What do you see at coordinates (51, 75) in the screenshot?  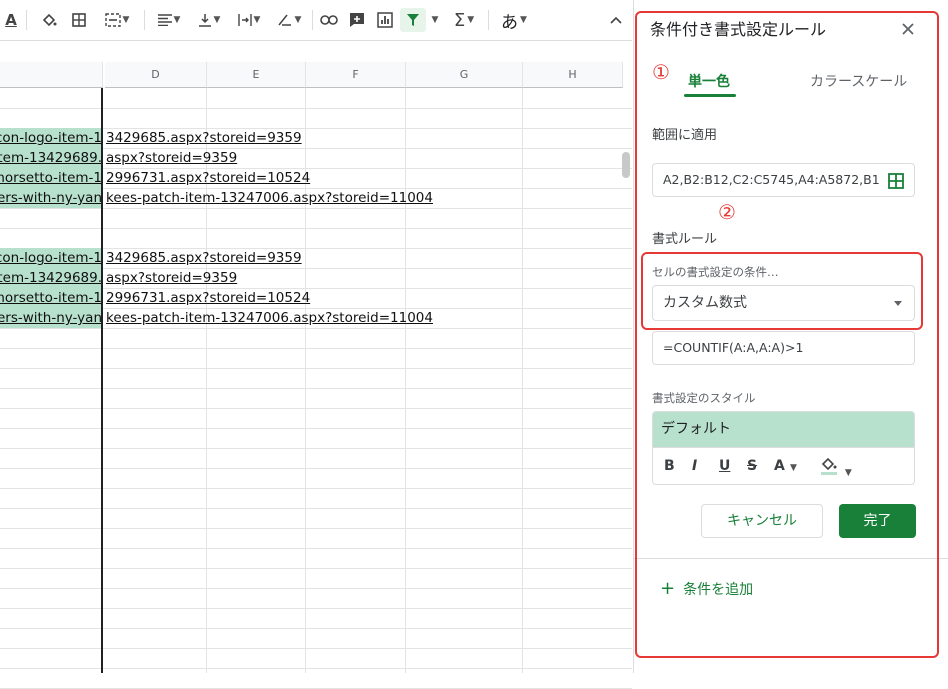 I see `column-header-c` at bounding box center [51, 75].